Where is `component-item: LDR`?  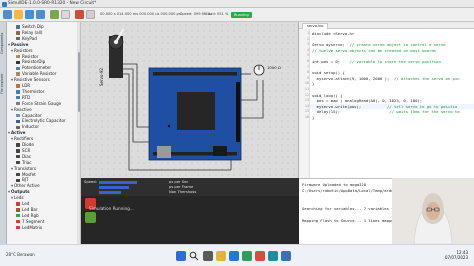 component-item: LDR is located at coordinates (23, 85).